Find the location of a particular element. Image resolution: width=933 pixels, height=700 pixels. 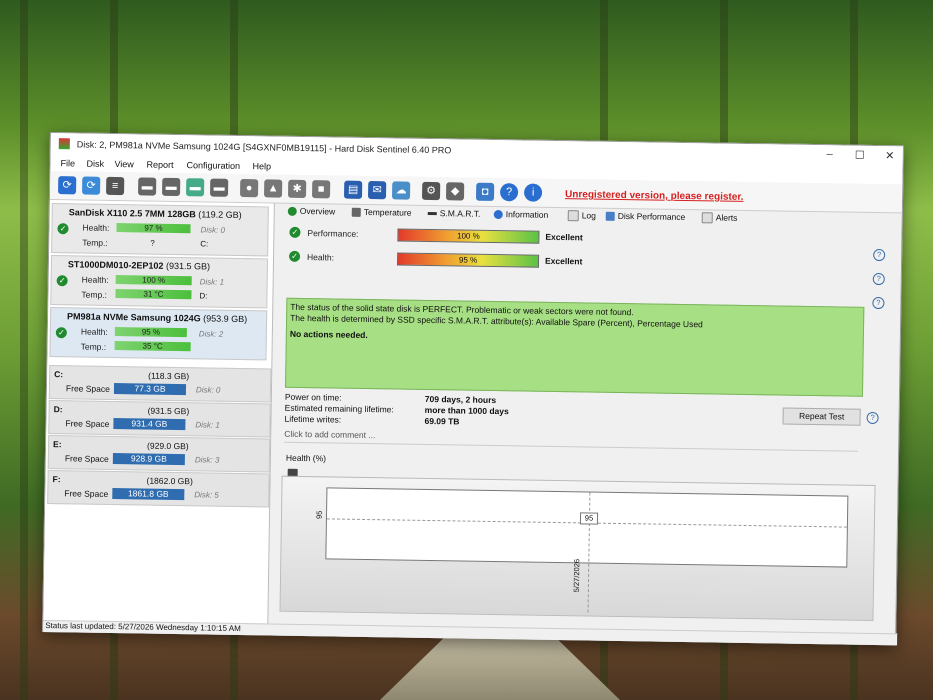

info-icon: i is located at coordinates (533, 192).